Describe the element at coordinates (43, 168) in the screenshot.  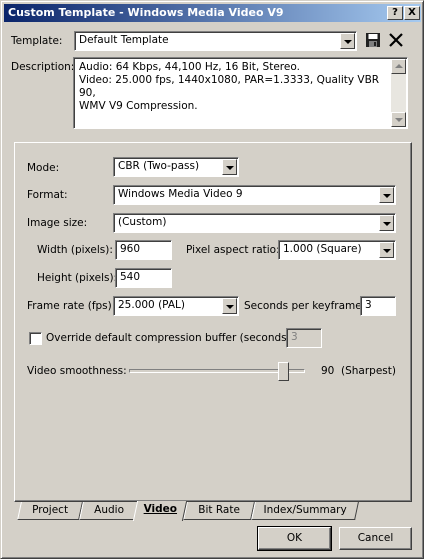
I see `mode-label: Mode:` at that location.